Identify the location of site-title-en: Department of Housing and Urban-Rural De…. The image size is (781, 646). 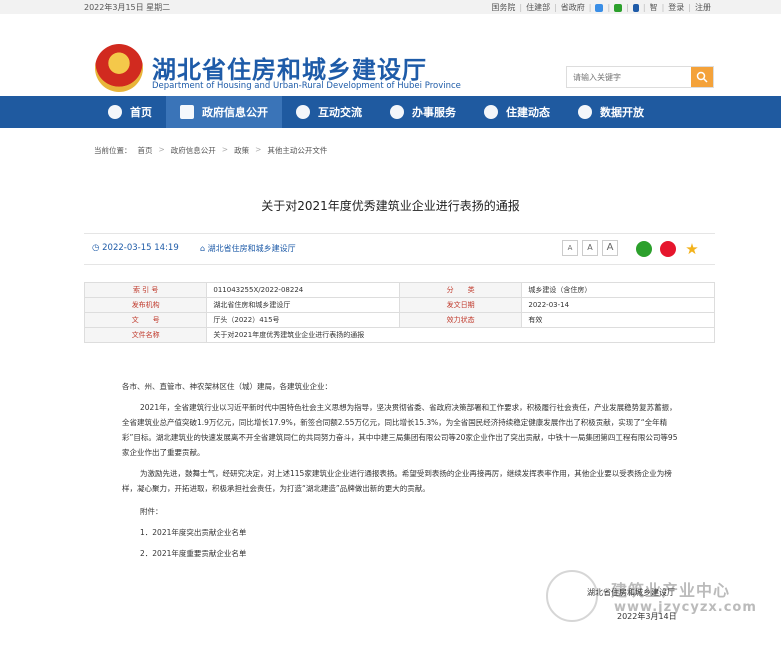
(306, 86).